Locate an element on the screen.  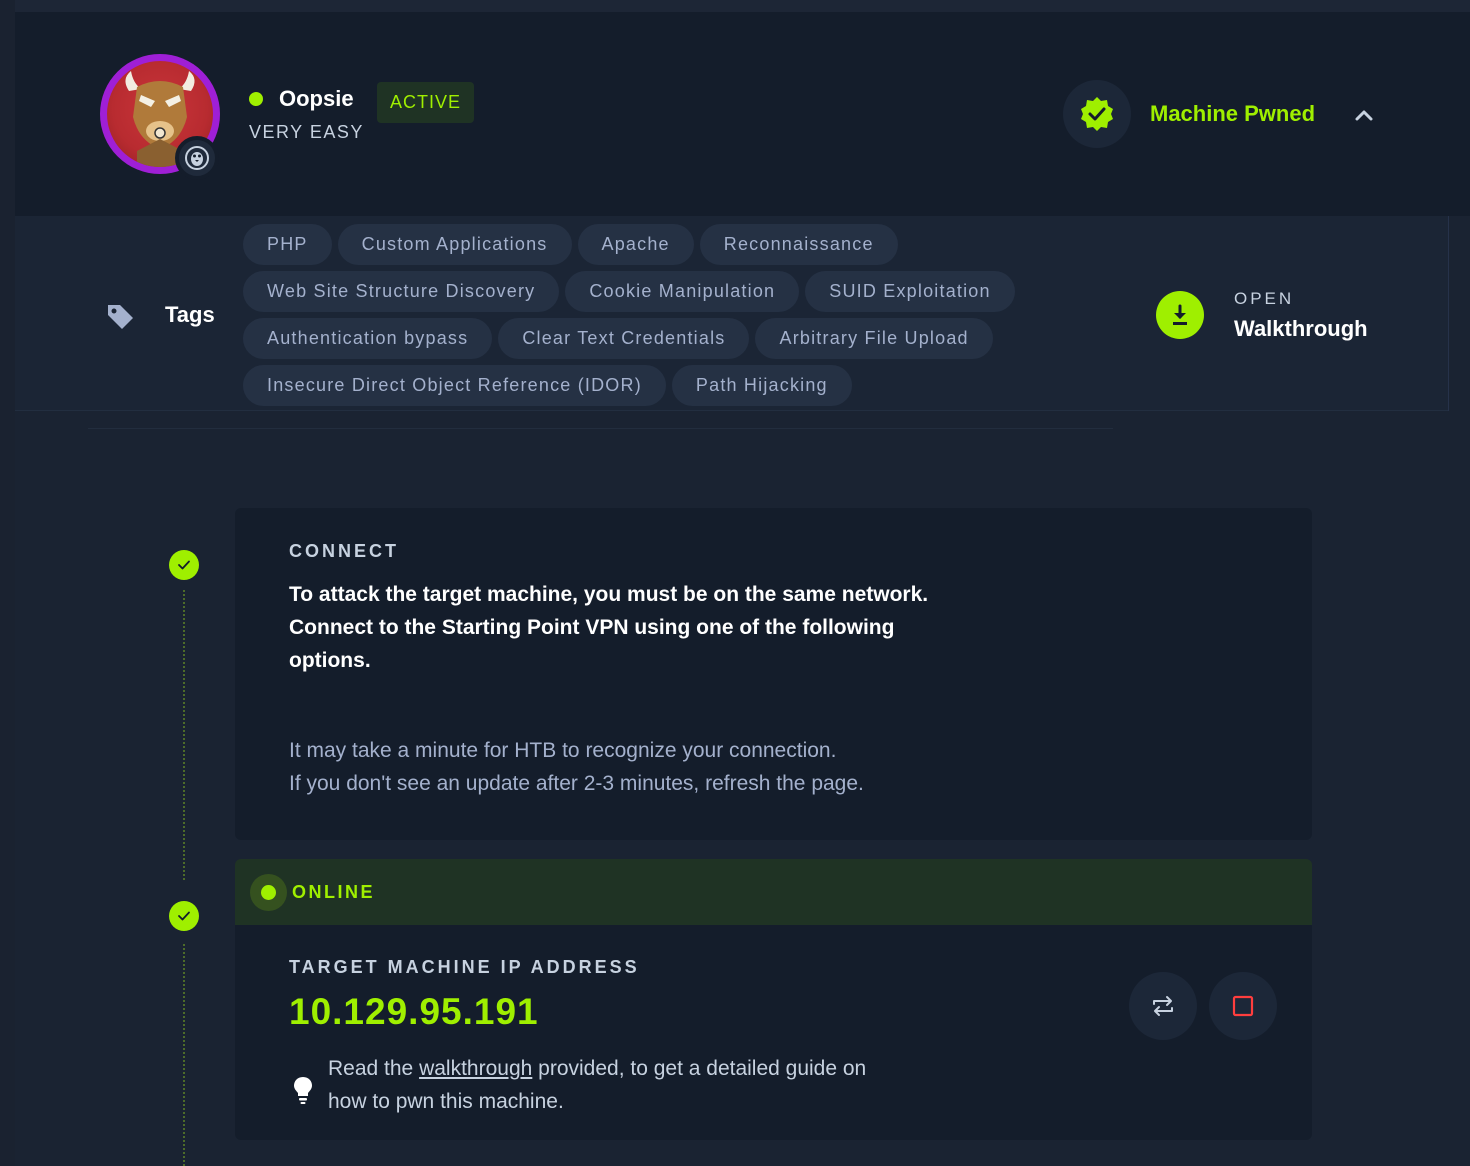
stop-machine-icon is located at coordinates (1243, 1006).